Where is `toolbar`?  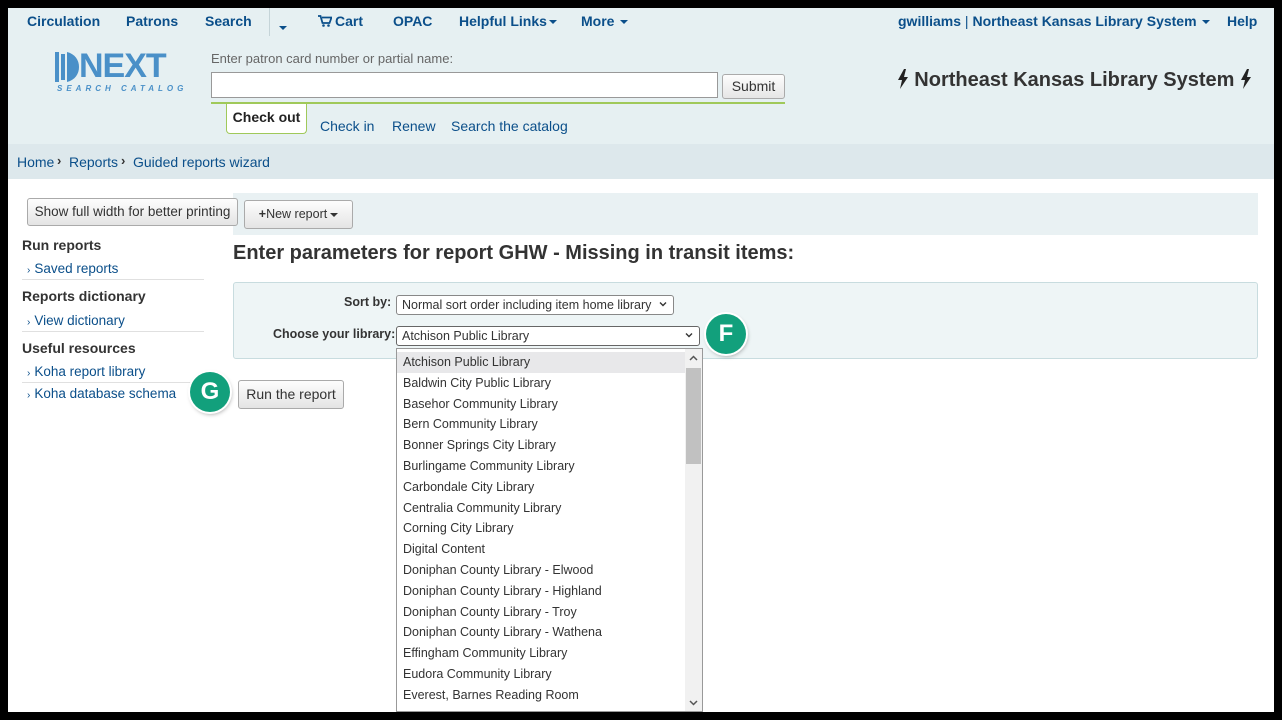
toolbar is located at coordinates (745, 214).